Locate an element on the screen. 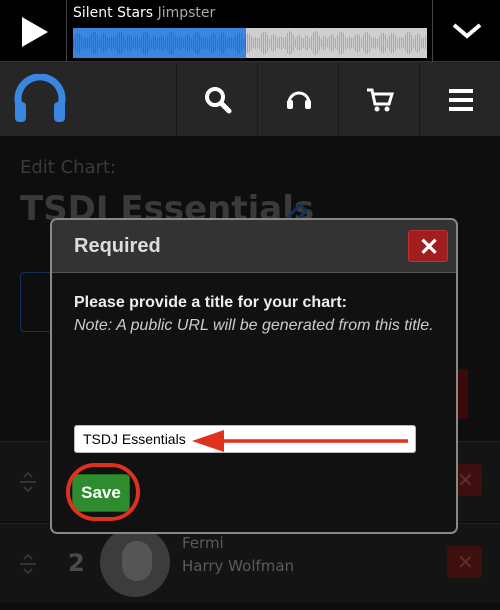 The height and width of the screenshot is (610, 500). play-icon is located at coordinates (35, 32).